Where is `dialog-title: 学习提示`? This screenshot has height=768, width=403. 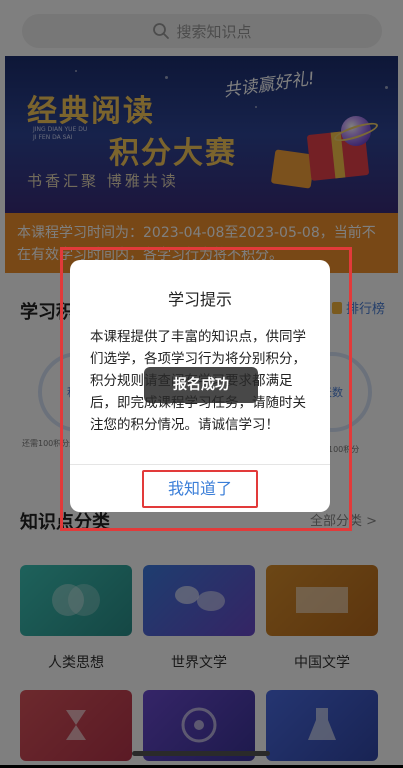
dialog-title: 学习提示 is located at coordinates (199, 299).